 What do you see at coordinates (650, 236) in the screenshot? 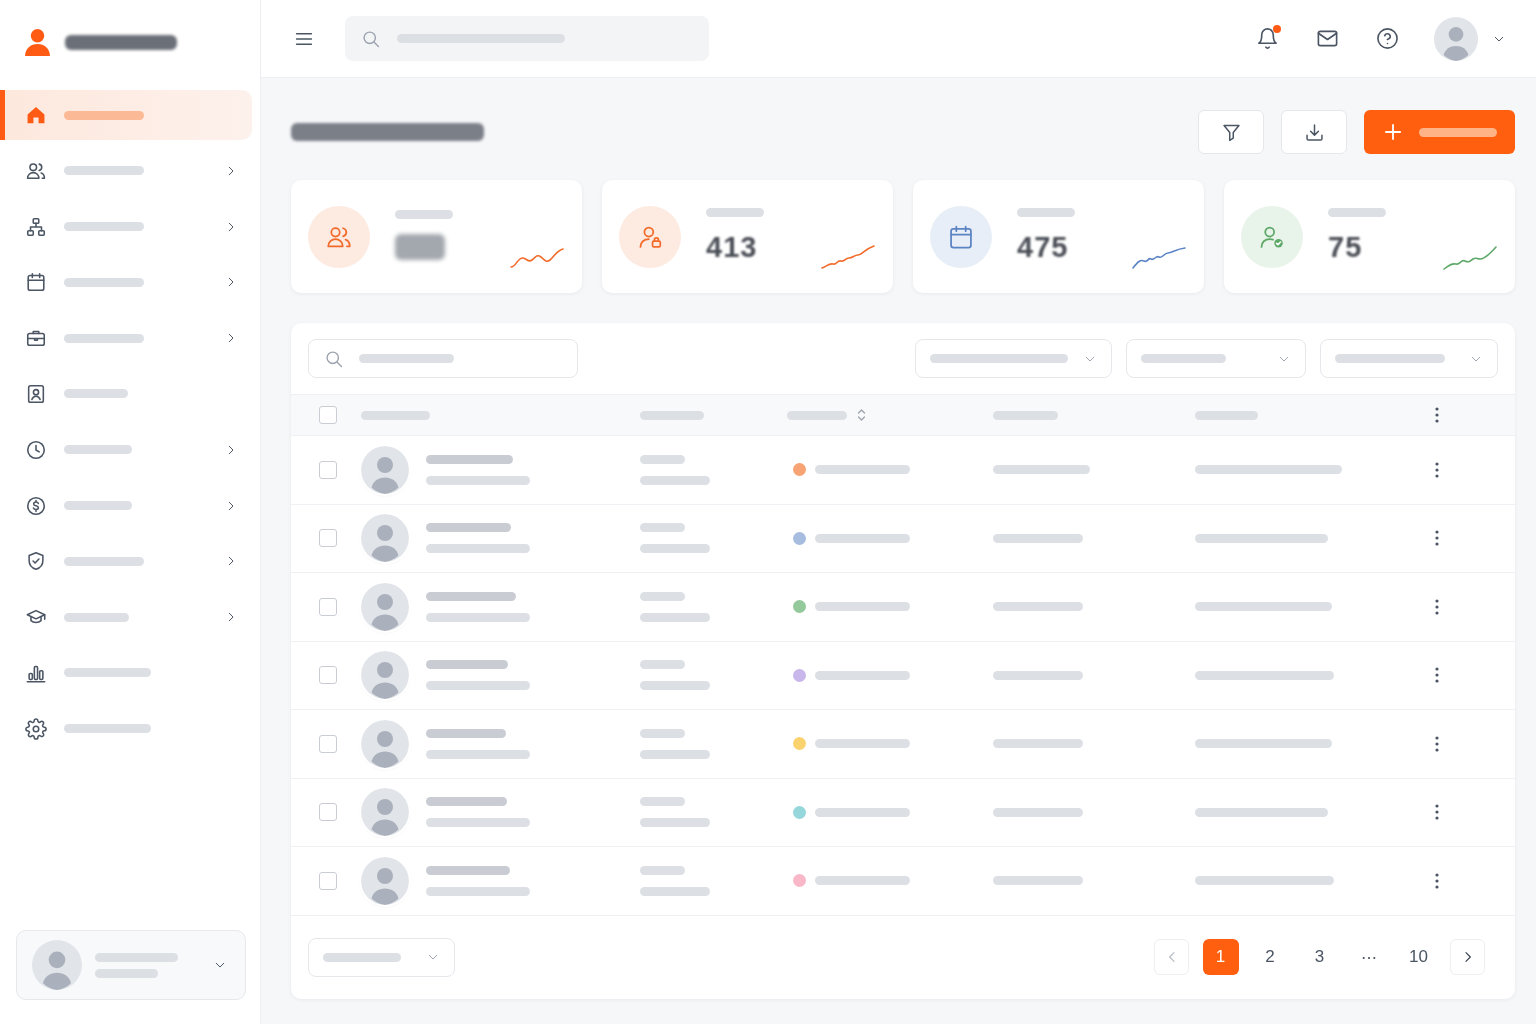
I see `user-lock-icon` at bounding box center [650, 236].